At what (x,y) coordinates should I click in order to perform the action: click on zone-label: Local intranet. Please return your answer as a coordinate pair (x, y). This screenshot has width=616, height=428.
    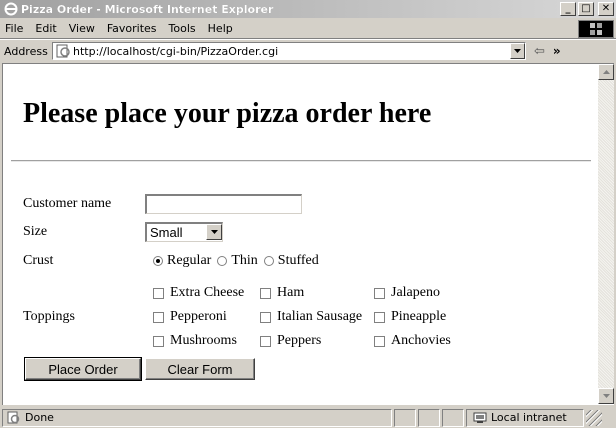
    Looking at the image, I should click on (529, 417).